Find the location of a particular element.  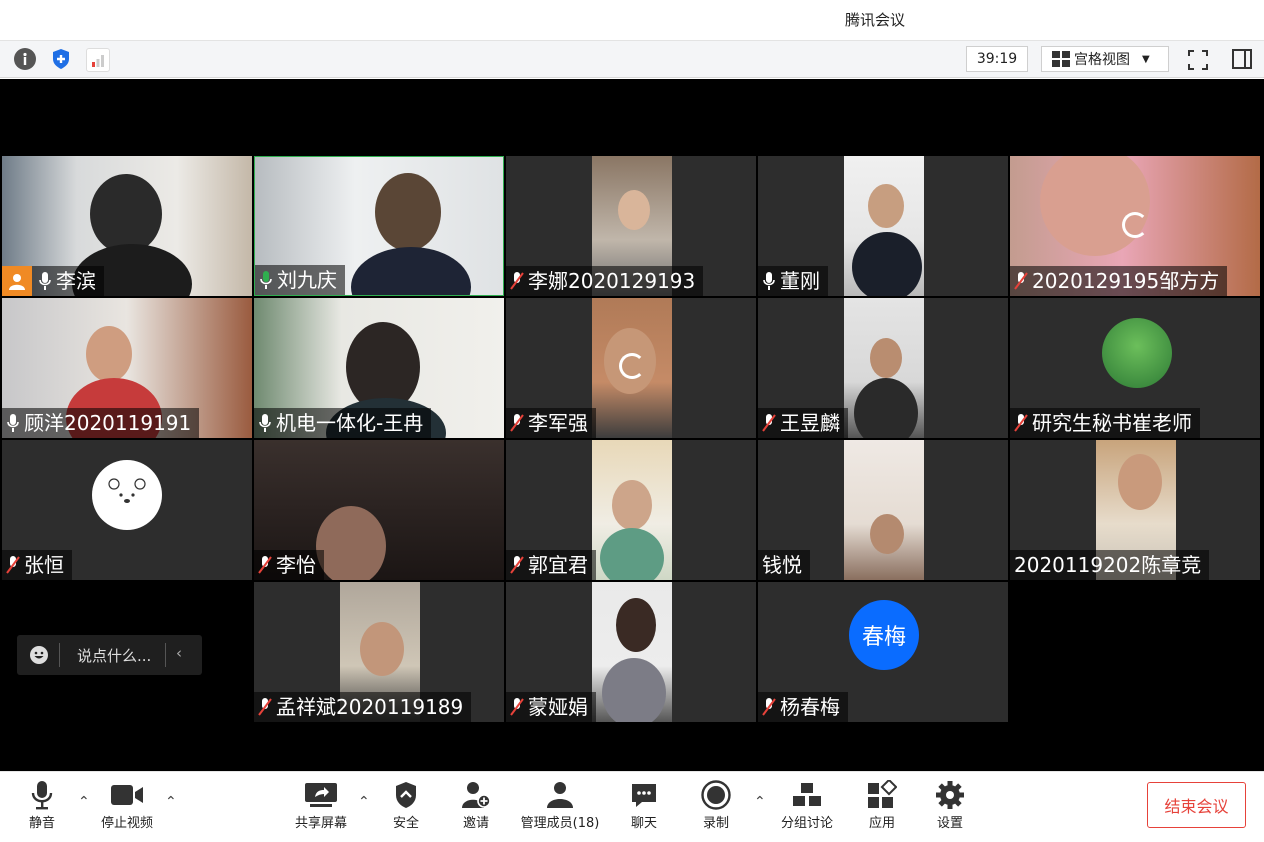

invite-label: 邀请 is located at coordinates (475, 823).